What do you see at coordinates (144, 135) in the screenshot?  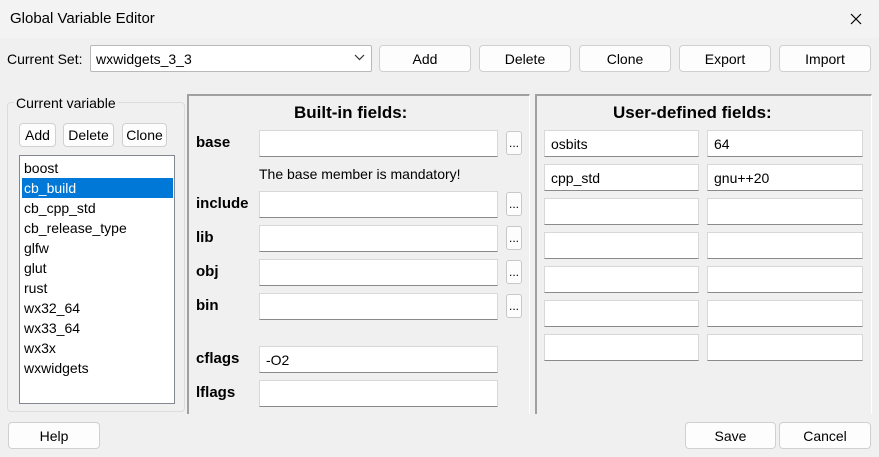 I see `var-clone-button: Clone` at bounding box center [144, 135].